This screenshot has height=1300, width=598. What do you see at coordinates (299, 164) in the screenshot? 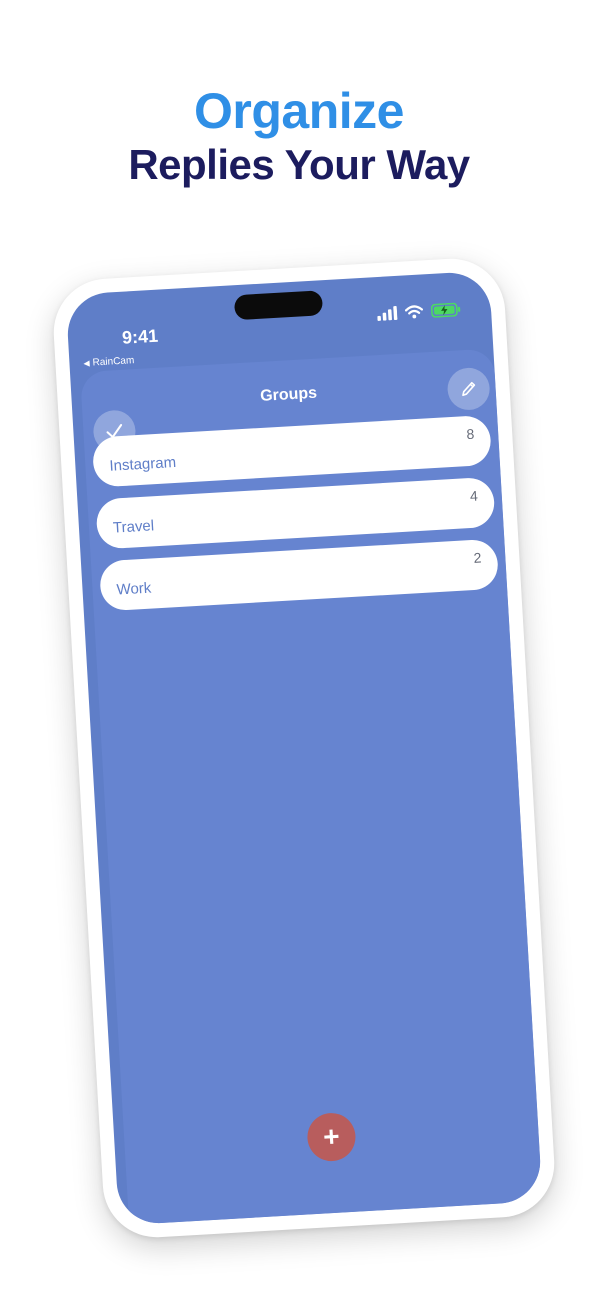
I see `headline-line-2: Replies Your Way` at bounding box center [299, 164].